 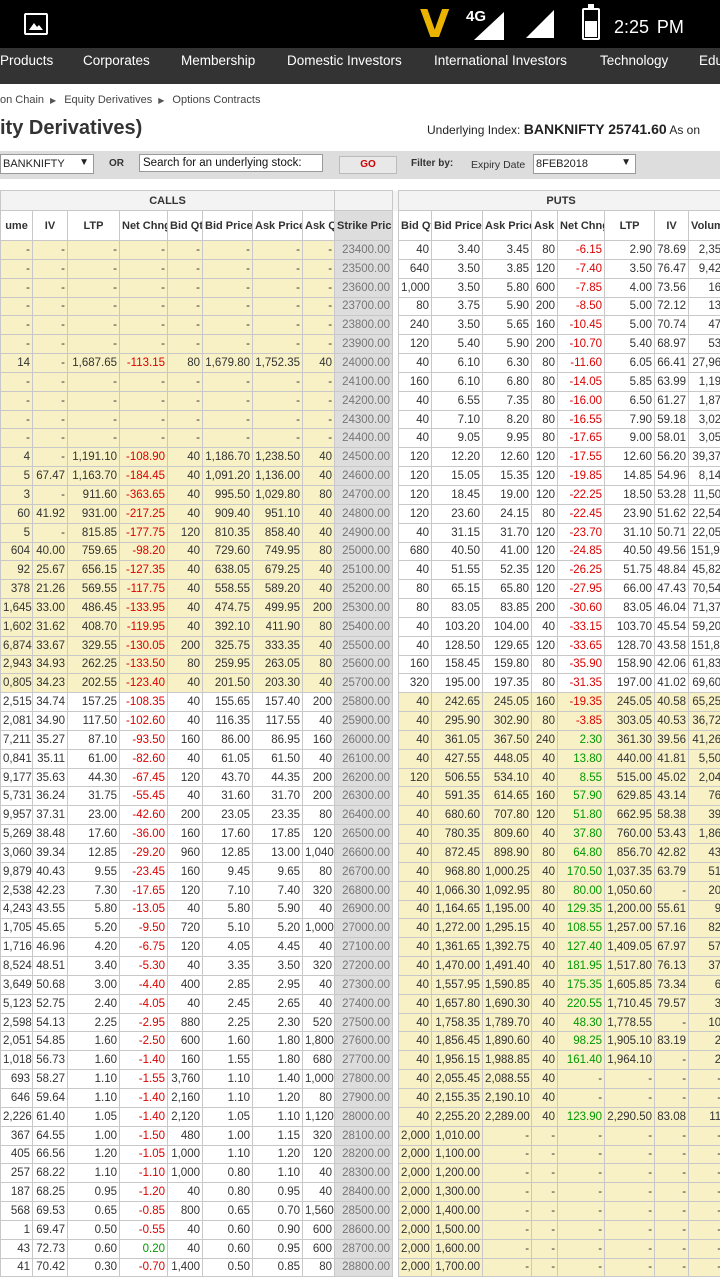 What do you see at coordinates (364, 984) in the screenshot?
I see `strike-cell: 27300.00` at bounding box center [364, 984].